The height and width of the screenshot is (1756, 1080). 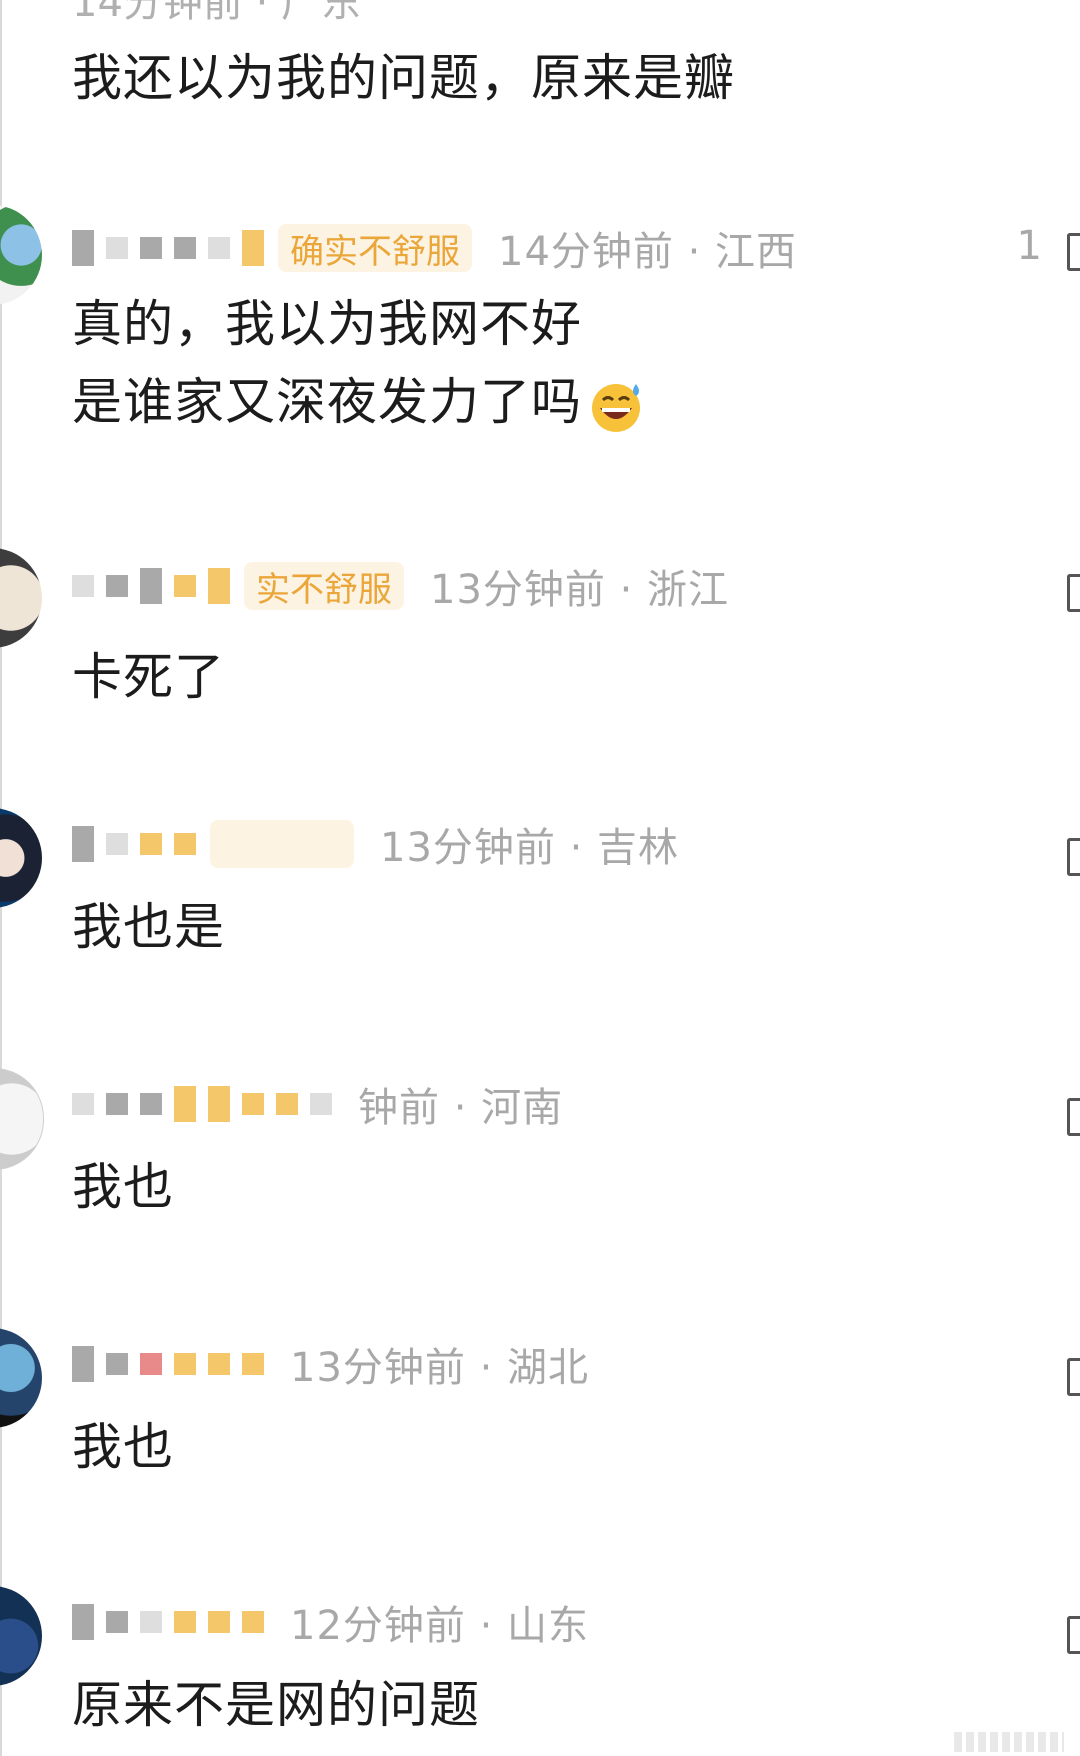 What do you see at coordinates (530, 848) in the screenshot?
I see `comment-time-location: 13分钟前 · 吉林` at bounding box center [530, 848].